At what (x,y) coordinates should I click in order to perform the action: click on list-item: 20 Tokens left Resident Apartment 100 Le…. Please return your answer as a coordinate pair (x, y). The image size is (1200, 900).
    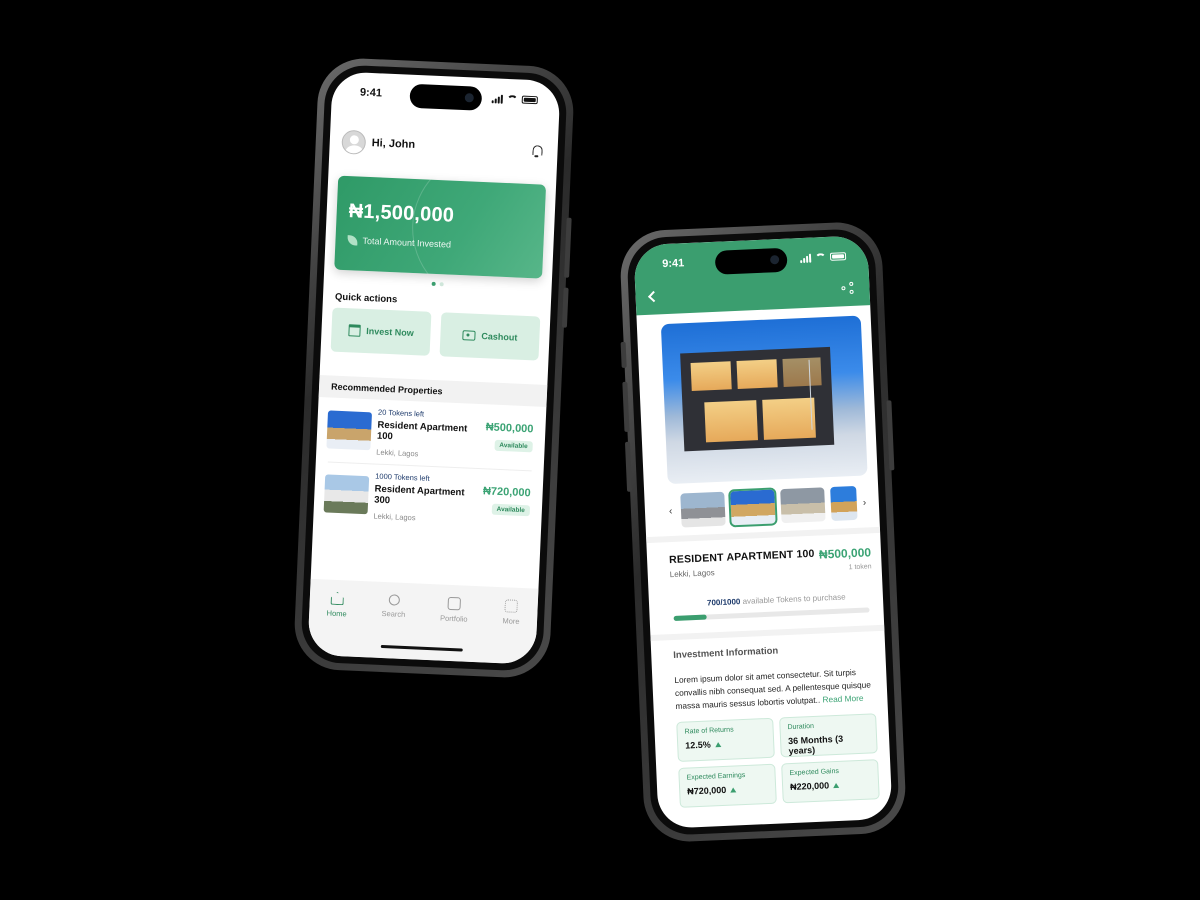
    Looking at the image, I should click on (430, 433).